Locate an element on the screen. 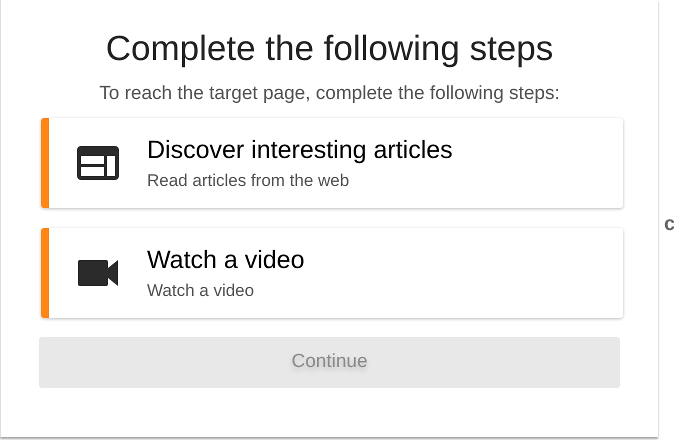 This screenshot has height=440, width=674. step-title: Watch a video is located at coordinates (225, 260).